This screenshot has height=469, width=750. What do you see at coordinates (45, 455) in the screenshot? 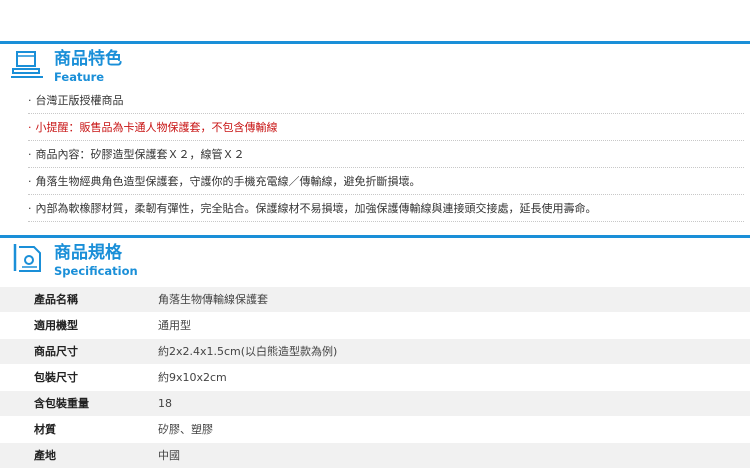
I see `spec-key: 產地` at bounding box center [45, 455].